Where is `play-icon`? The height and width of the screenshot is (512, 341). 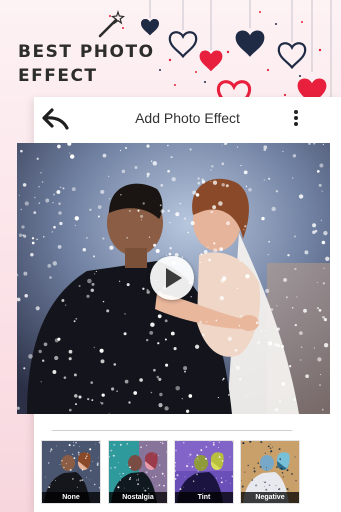
play-icon is located at coordinates (172, 278).